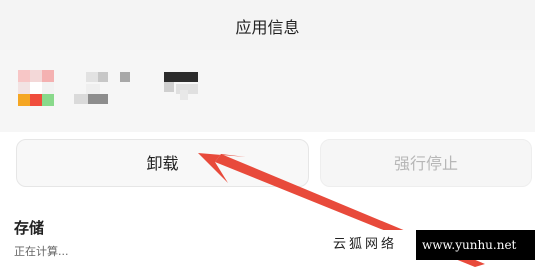  What do you see at coordinates (373, 245) in the screenshot?
I see `watermark-chinese: 云狐网络` at bounding box center [373, 245].